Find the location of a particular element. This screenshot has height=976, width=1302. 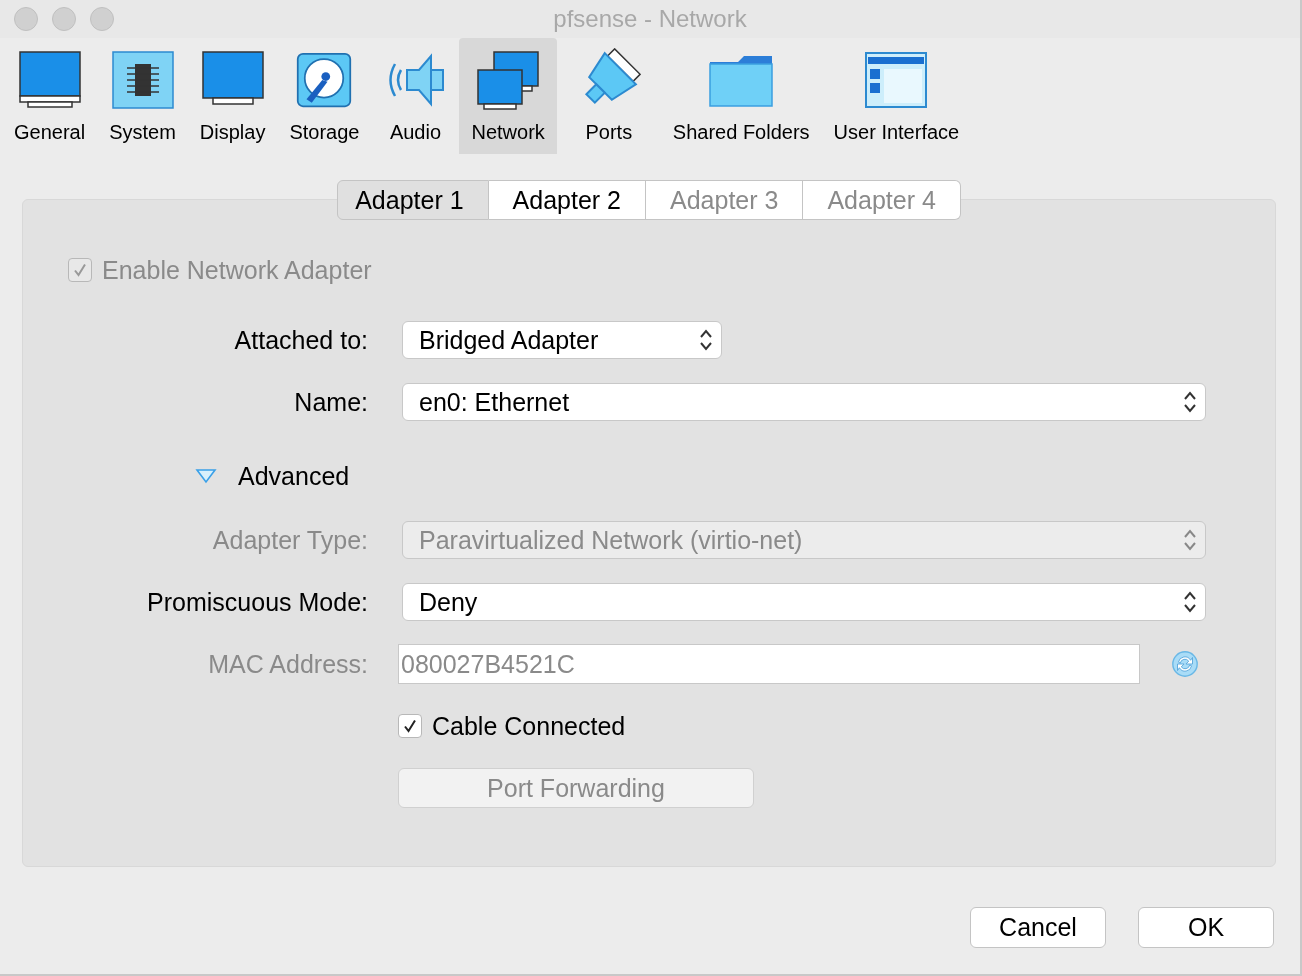

field-label: Name: is located at coordinates (330, 402).